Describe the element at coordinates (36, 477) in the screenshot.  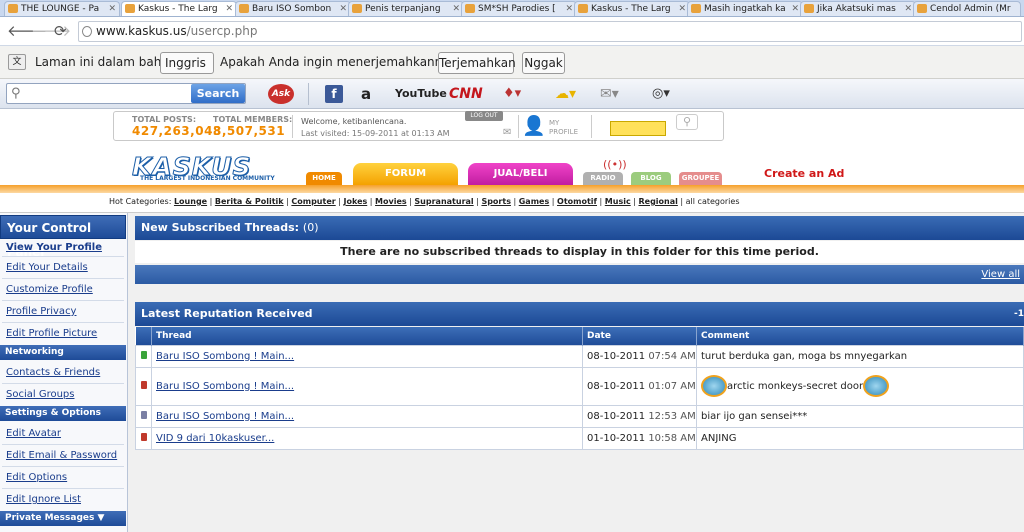
I see `sidebar-link-edit-options: Edit Options` at that location.